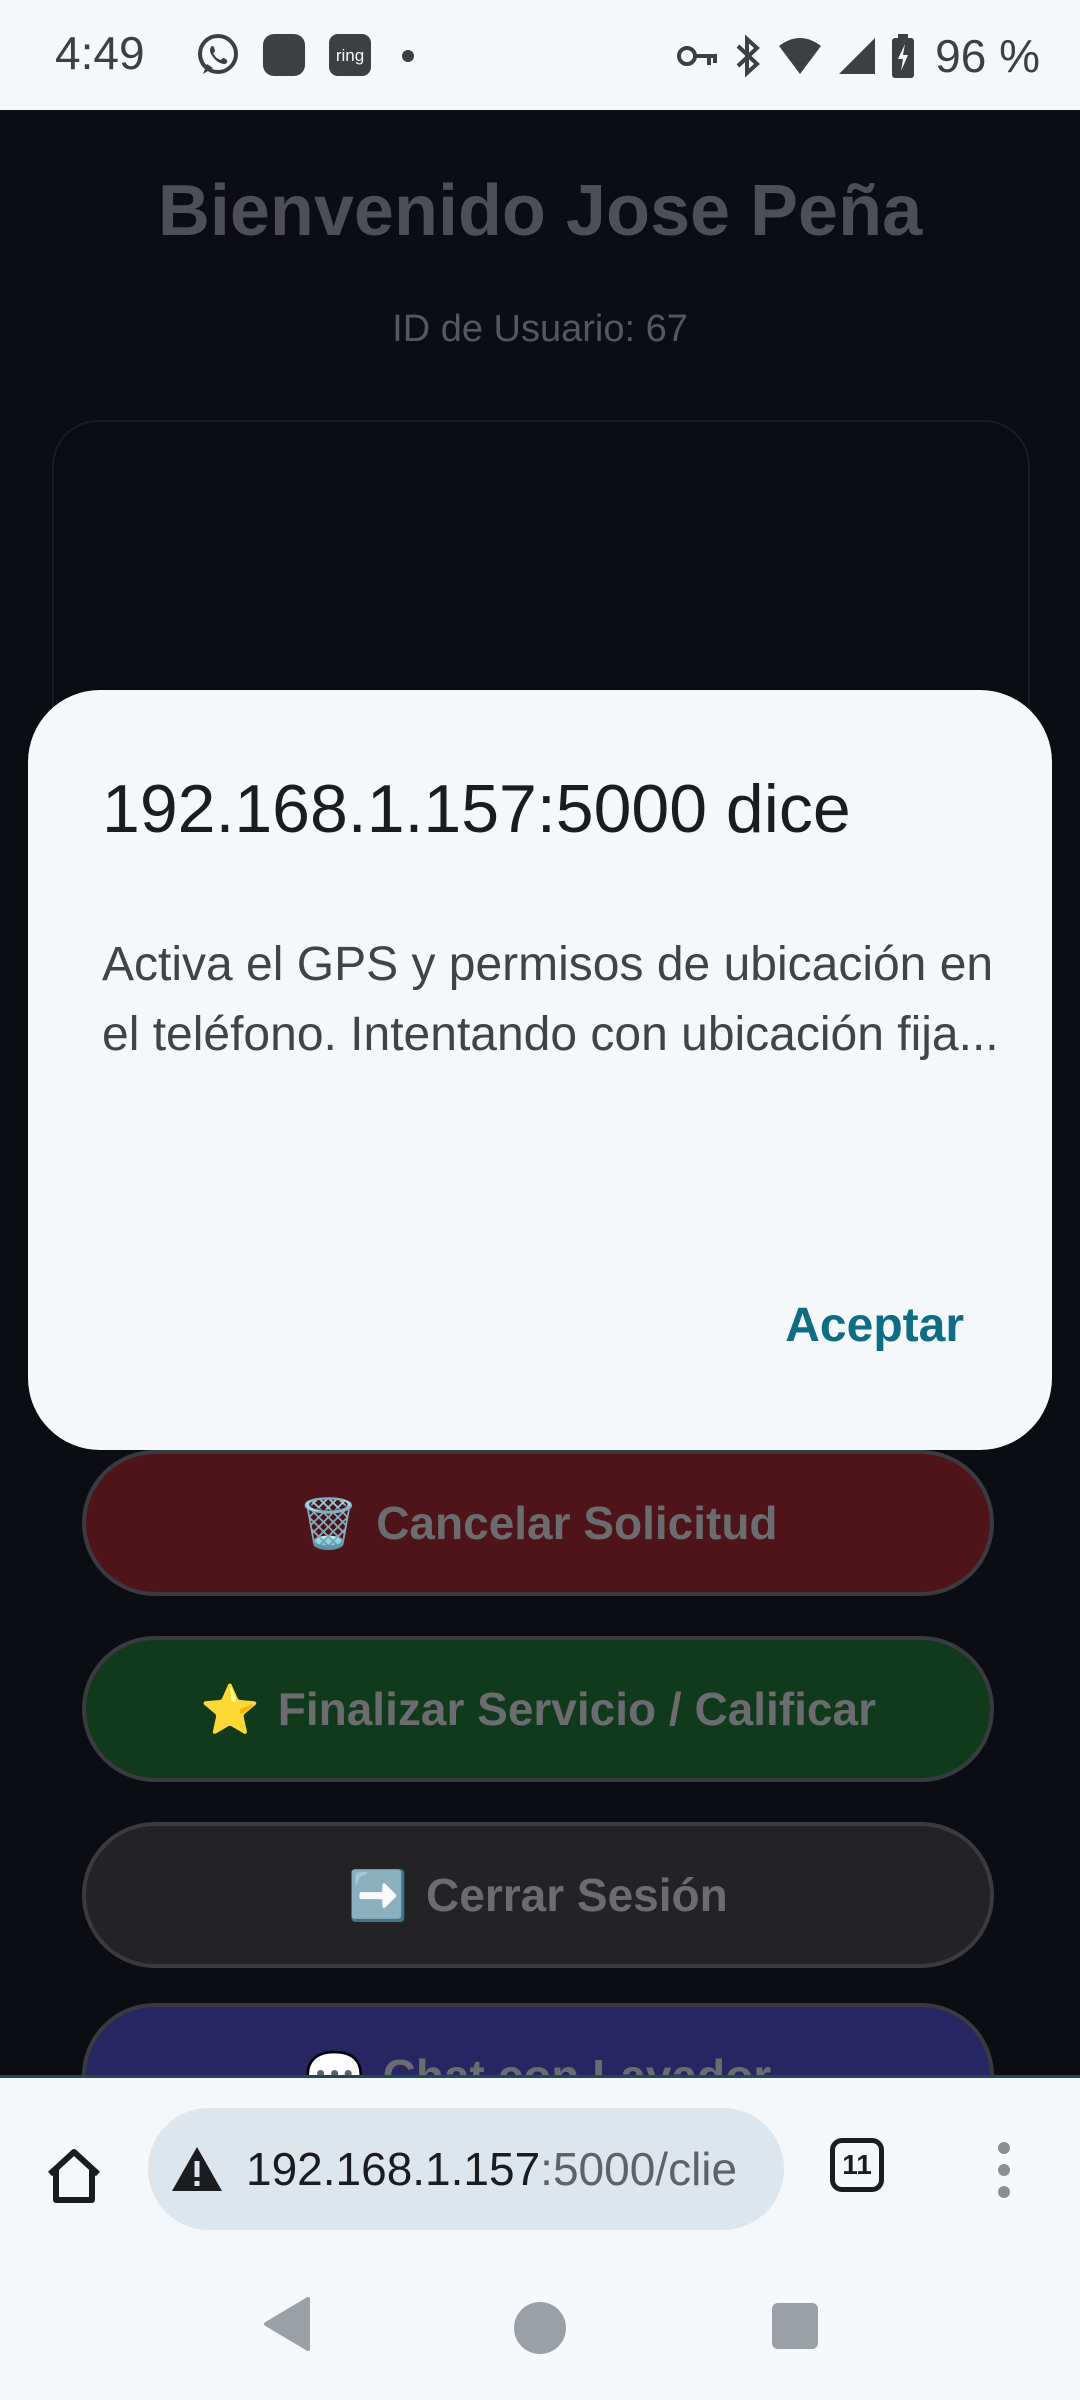  I want to click on bluetooth-icon, so click(748, 56).